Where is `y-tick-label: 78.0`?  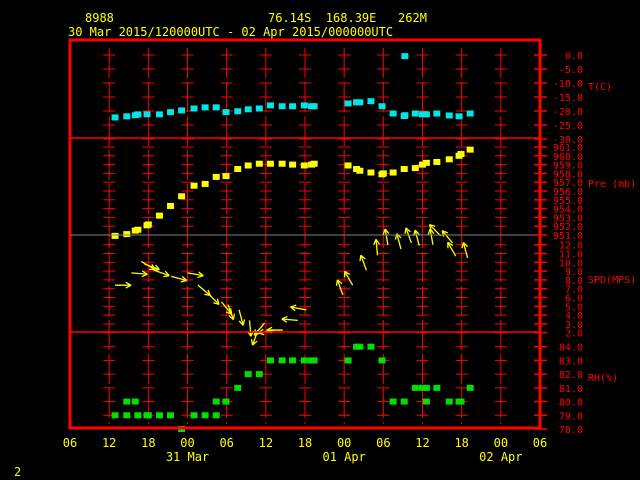 y-tick-label: 78.0 is located at coordinates (571, 430).